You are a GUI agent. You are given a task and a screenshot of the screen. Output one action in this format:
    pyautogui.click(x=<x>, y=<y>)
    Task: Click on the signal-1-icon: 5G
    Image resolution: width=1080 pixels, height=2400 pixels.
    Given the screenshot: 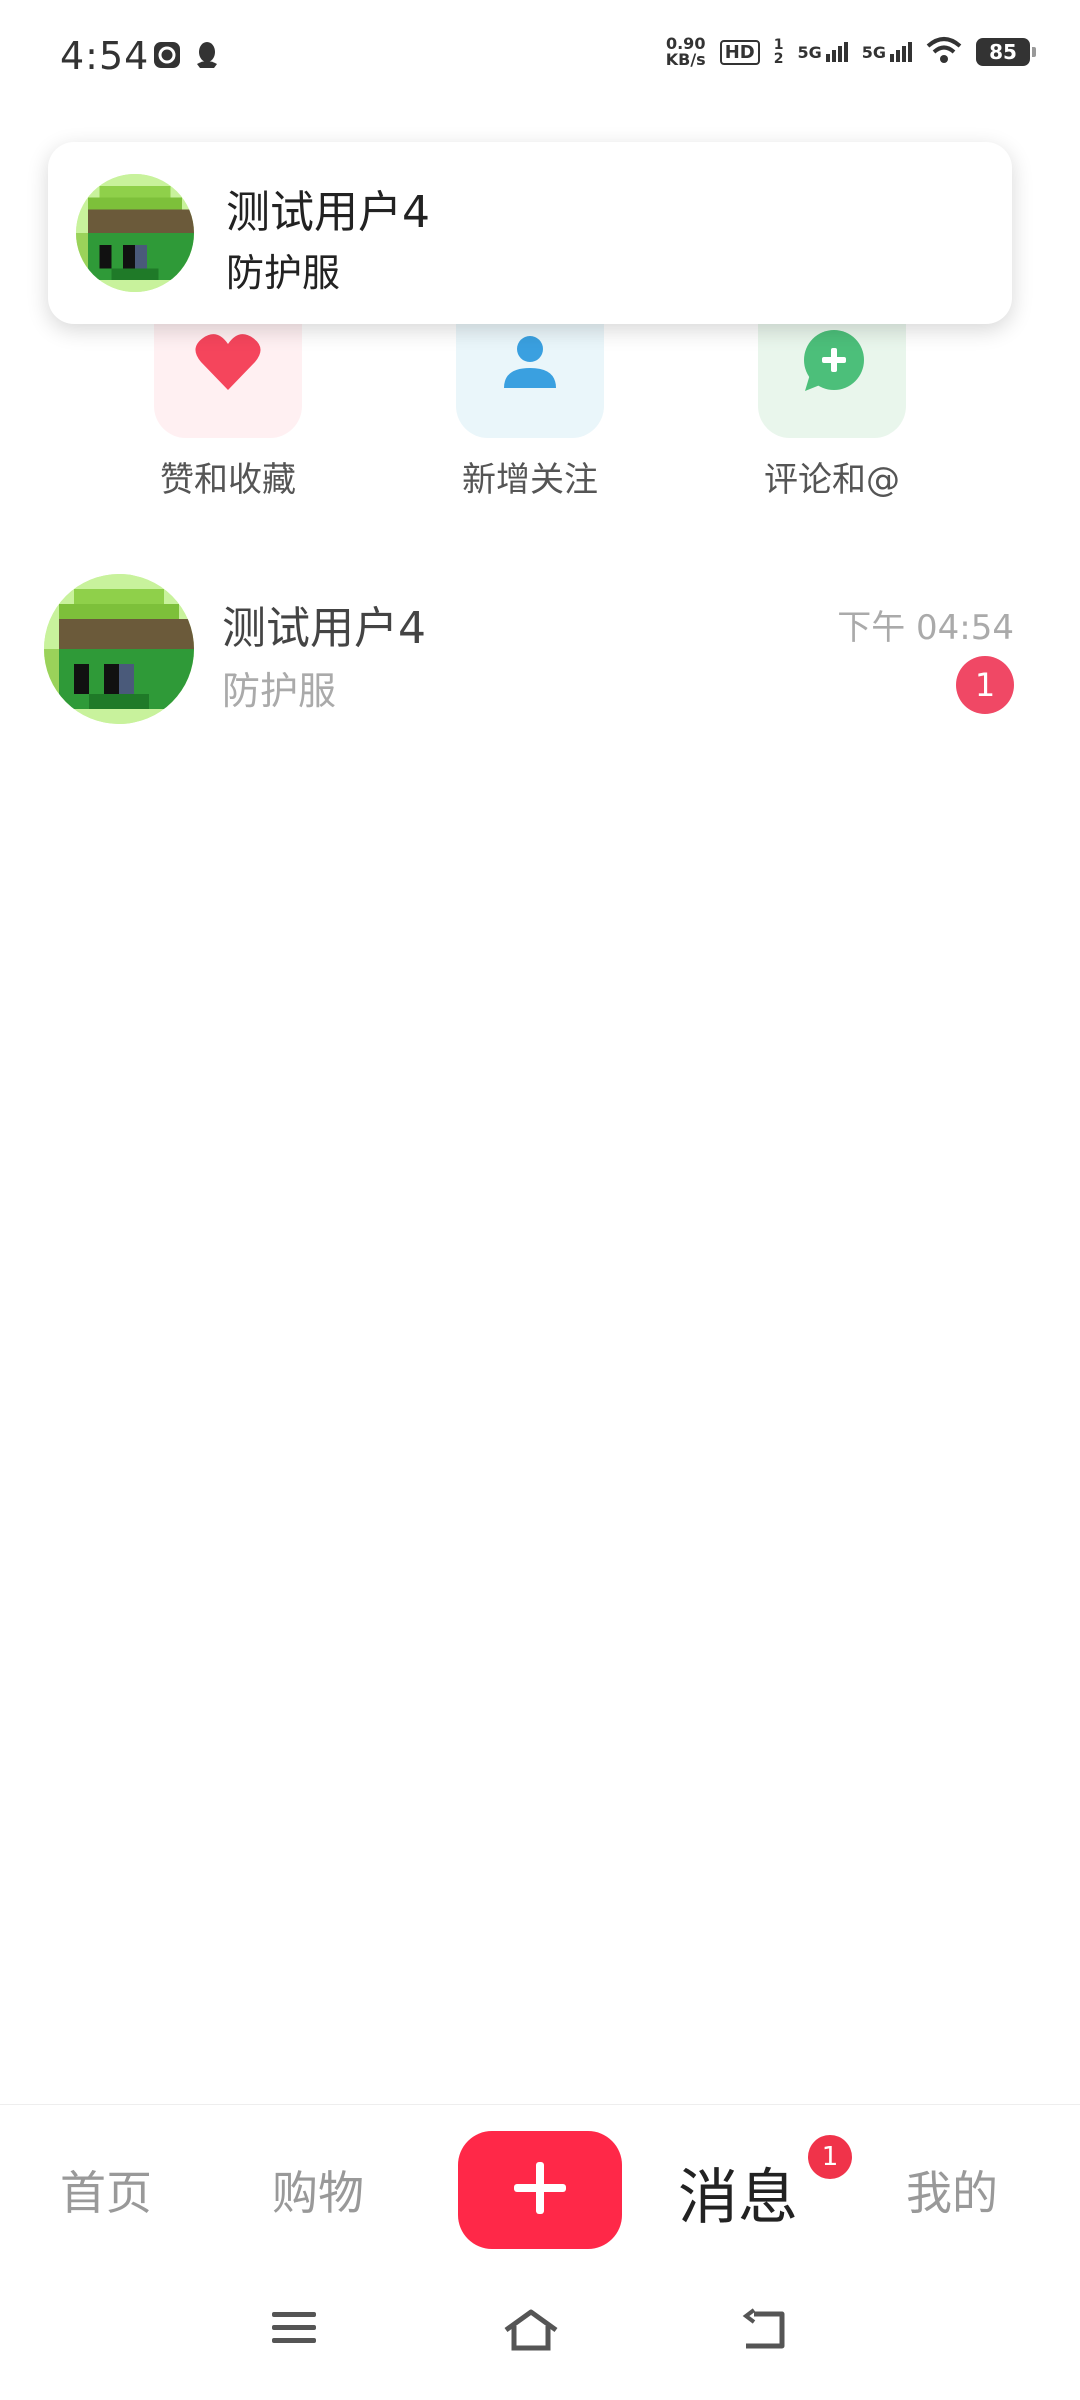 What is the action you would take?
    pyautogui.click(x=822, y=52)
    